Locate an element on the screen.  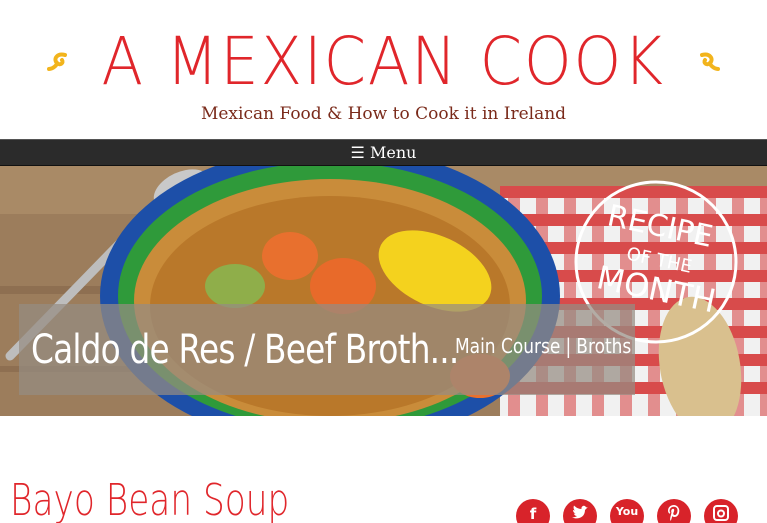
youtube-icon: You is located at coordinates (627, 511).